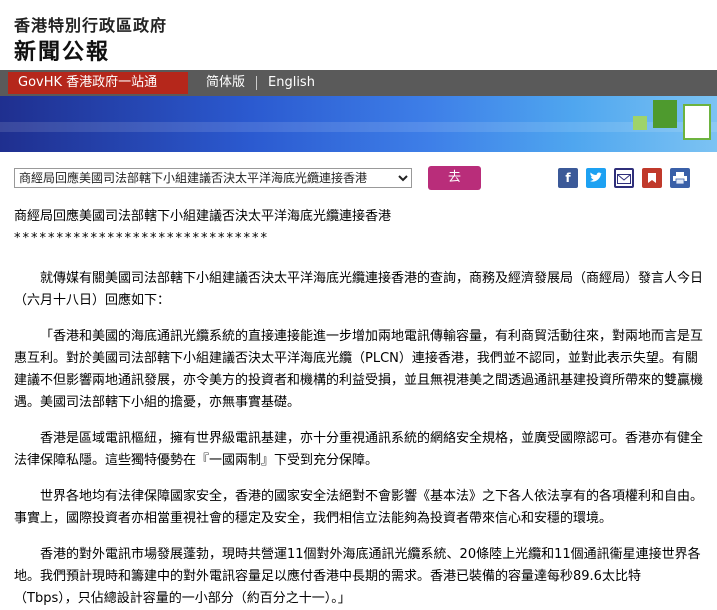 The image size is (717, 610). What do you see at coordinates (213, 178) in the screenshot?
I see `release-select: 商經局回應美國司法部轄下小組建議否決太平洋海底光纜連接香港` at bounding box center [213, 178].